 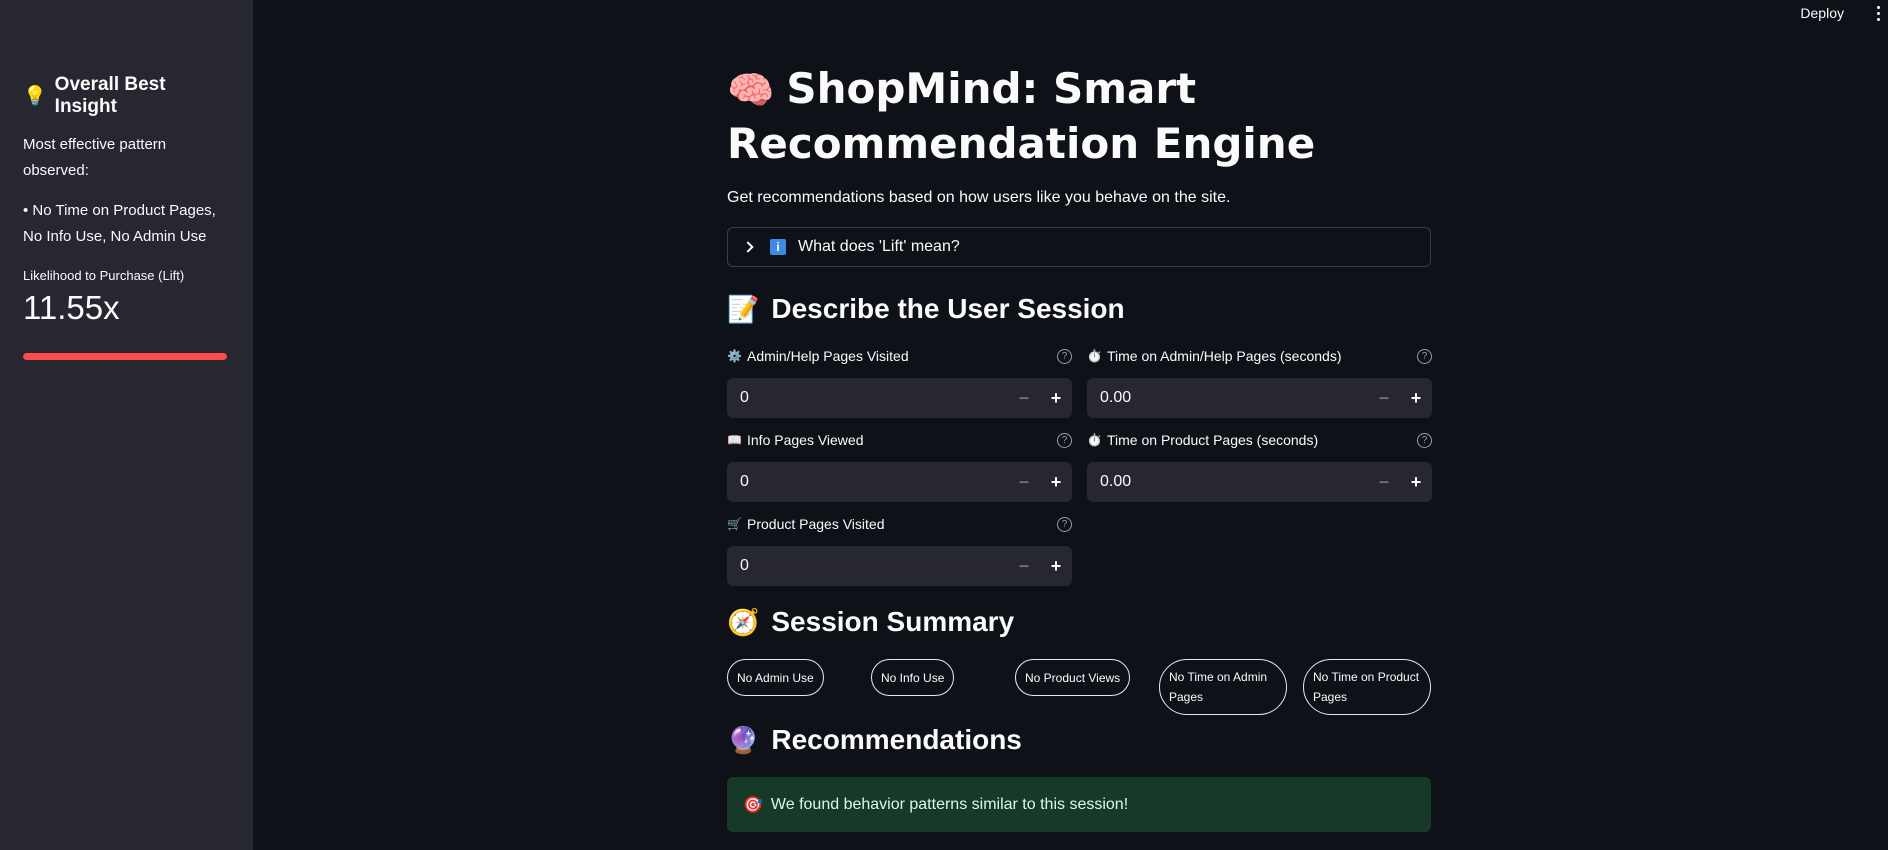 What do you see at coordinates (110, 95) in the screenshot?
I see `sidebar-title-label: Overall Best Insight` at bounding box center [110, 95].